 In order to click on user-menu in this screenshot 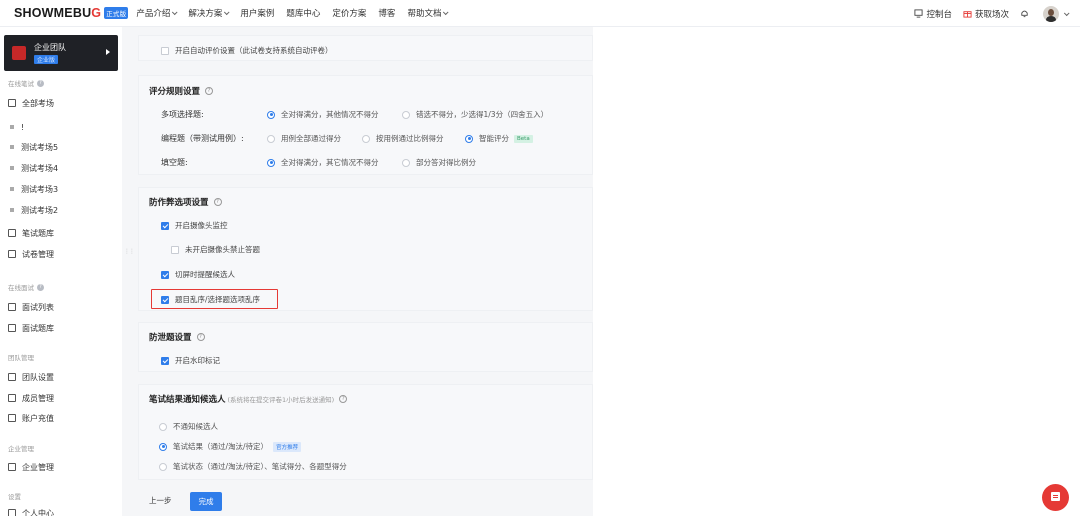, I will do `click(1056, 13)`.